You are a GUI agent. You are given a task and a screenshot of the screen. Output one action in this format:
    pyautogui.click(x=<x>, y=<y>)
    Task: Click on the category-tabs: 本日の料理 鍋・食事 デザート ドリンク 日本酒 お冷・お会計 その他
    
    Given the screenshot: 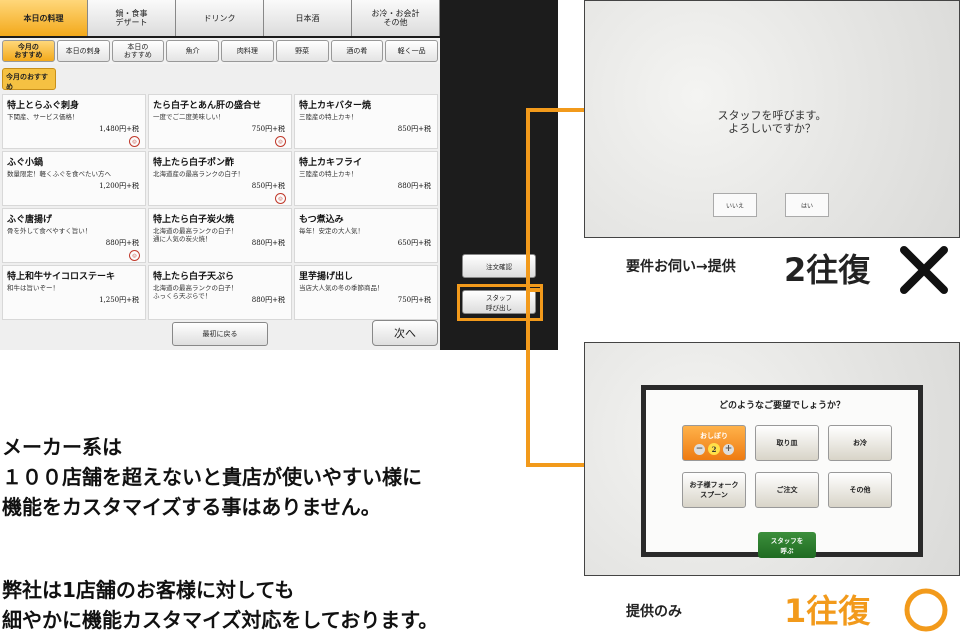 What is the action you would take?
    pyautogui.click(x=220, y=18)
    